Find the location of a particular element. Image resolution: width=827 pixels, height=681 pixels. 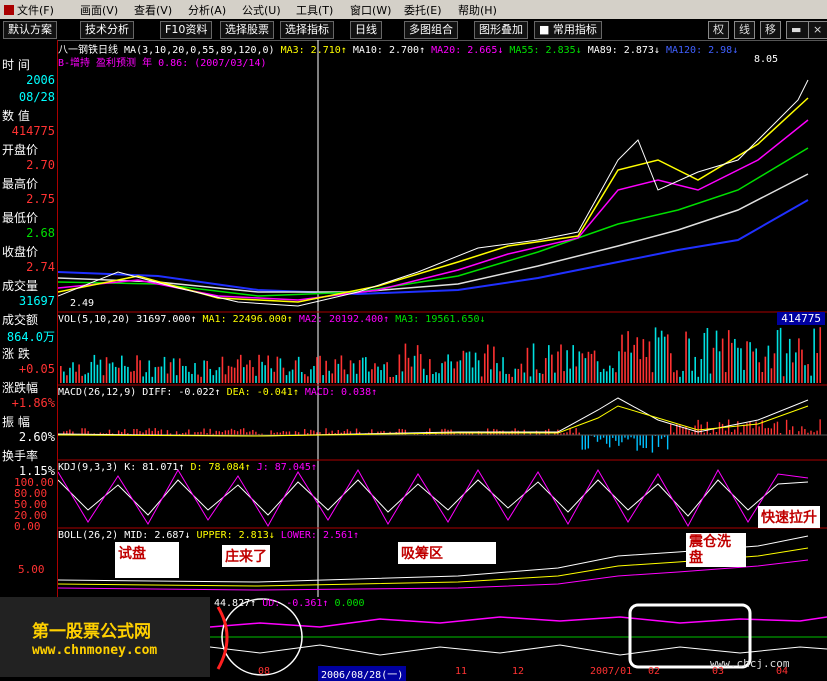

turnover-label: 换手率 is located at coordinates (28, 455).